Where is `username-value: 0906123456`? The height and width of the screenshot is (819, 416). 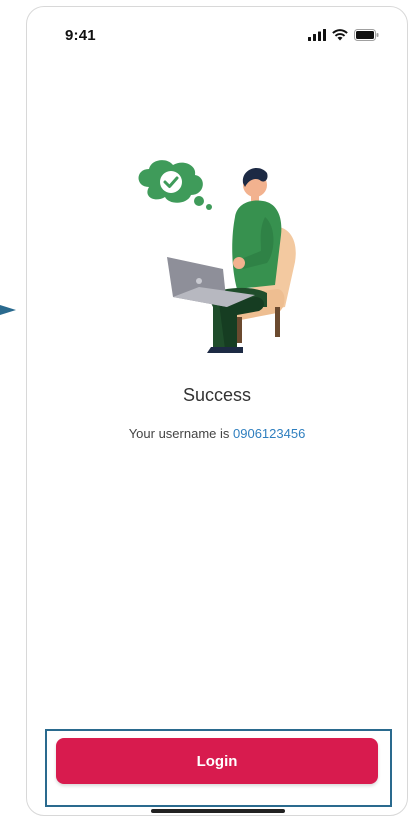
username-value: 0906123456 is located at coordinates (269, 433).